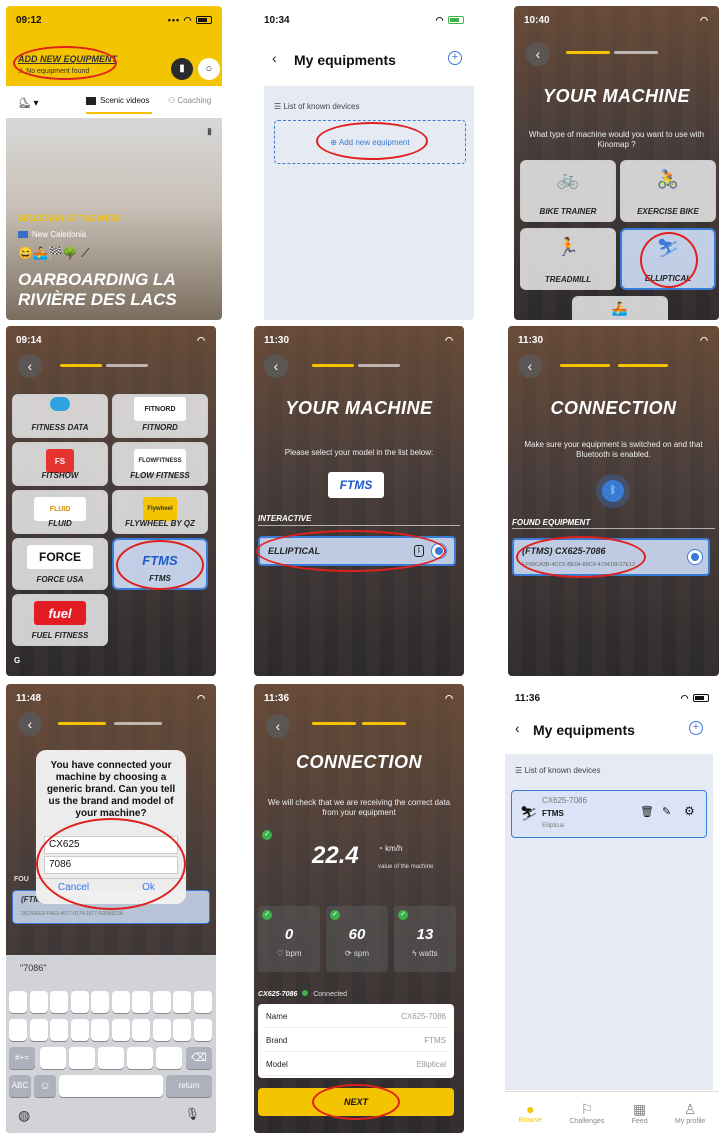 Image resolution: width=719 pixels, height=1133 pixels. What do you see at coordinates (82, 1058) in the screenshot?
I see `keyboard-key: ,` at bounding box center [82, 1058].